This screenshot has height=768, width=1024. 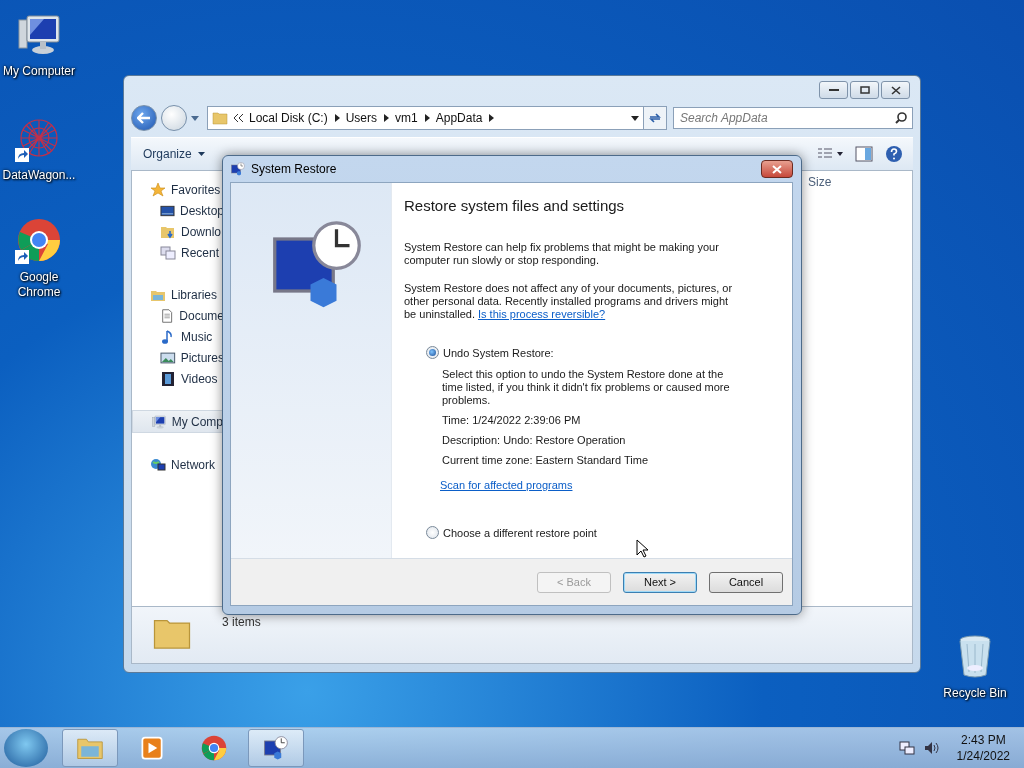 I want to click on radio-label: Undo System Restore:, so click(x=498, y=352).